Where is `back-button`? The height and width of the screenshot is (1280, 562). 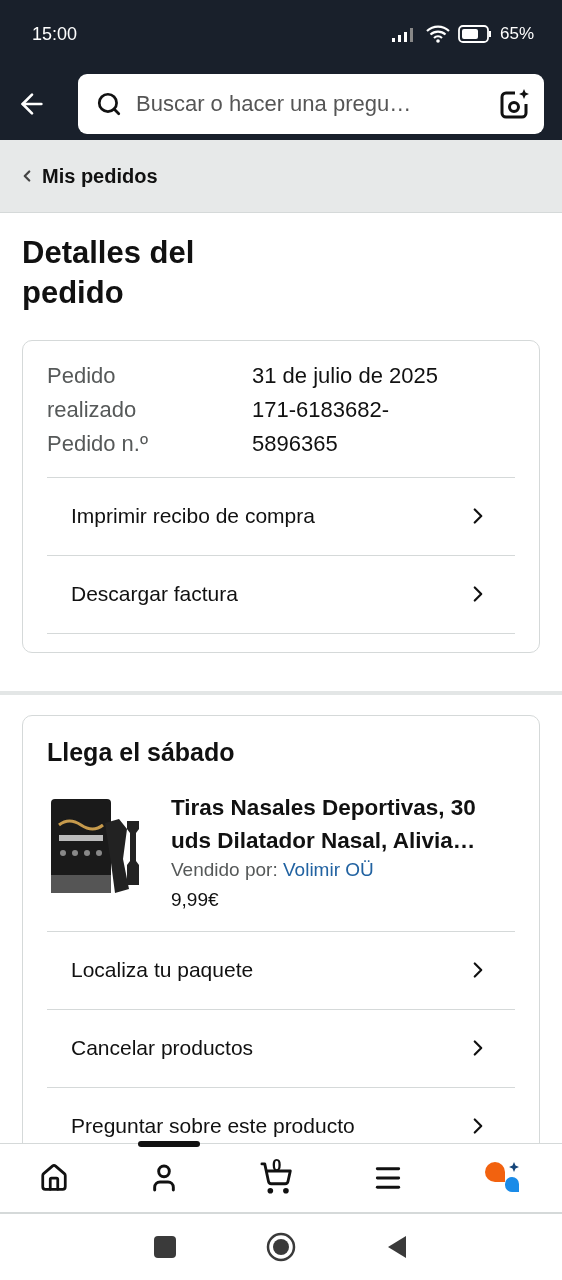
back-button is located at coordinates (397, 1247).